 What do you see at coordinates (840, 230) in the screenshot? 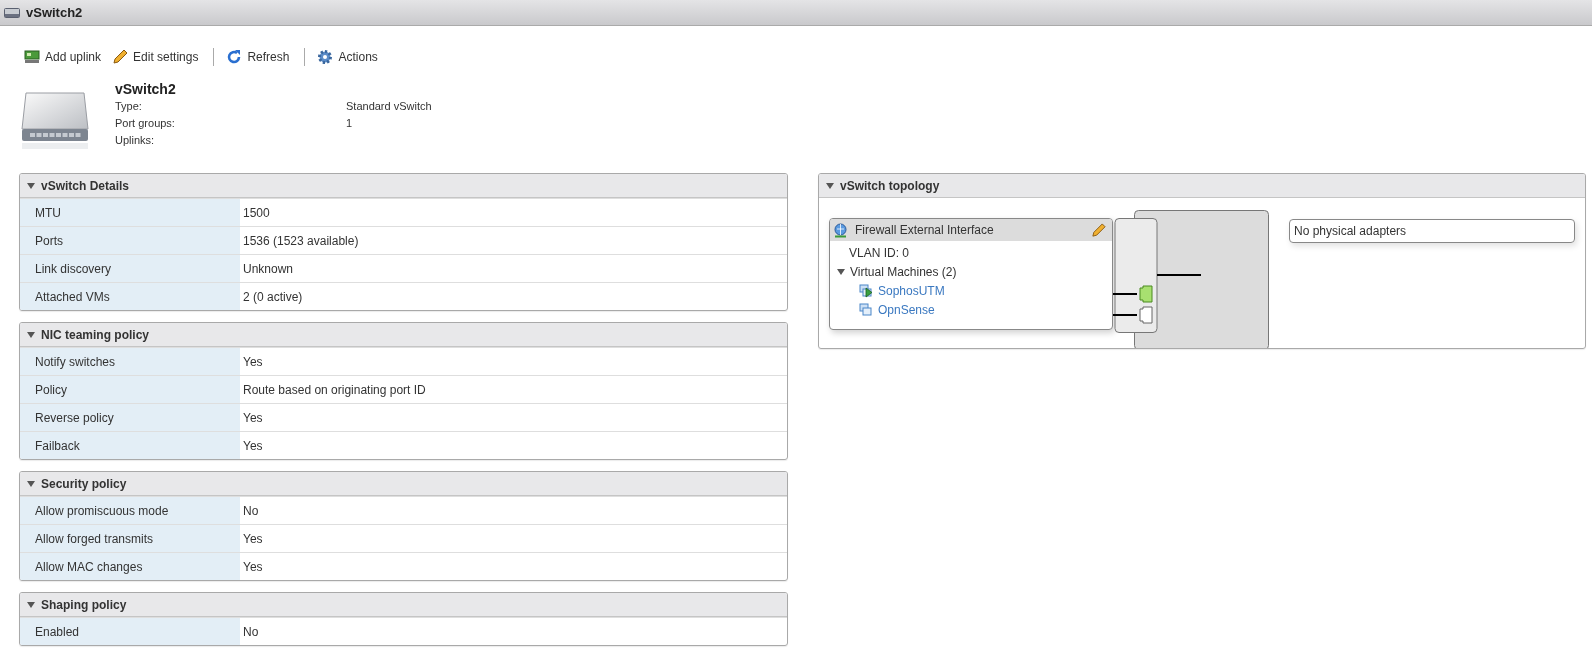
I see `globe-network-icon` at bounding box center [840, 230].